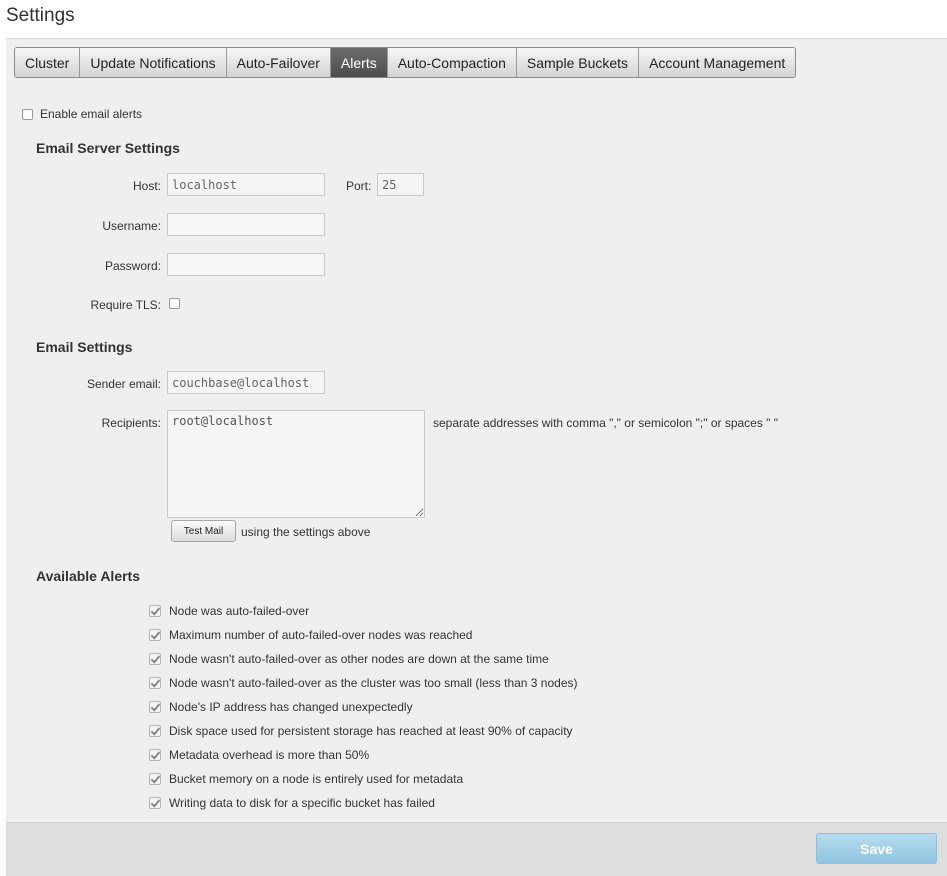 This screenshot has width=947, height=876. I want to click on require-tls-label: Require TLS:, so click(125, 305).